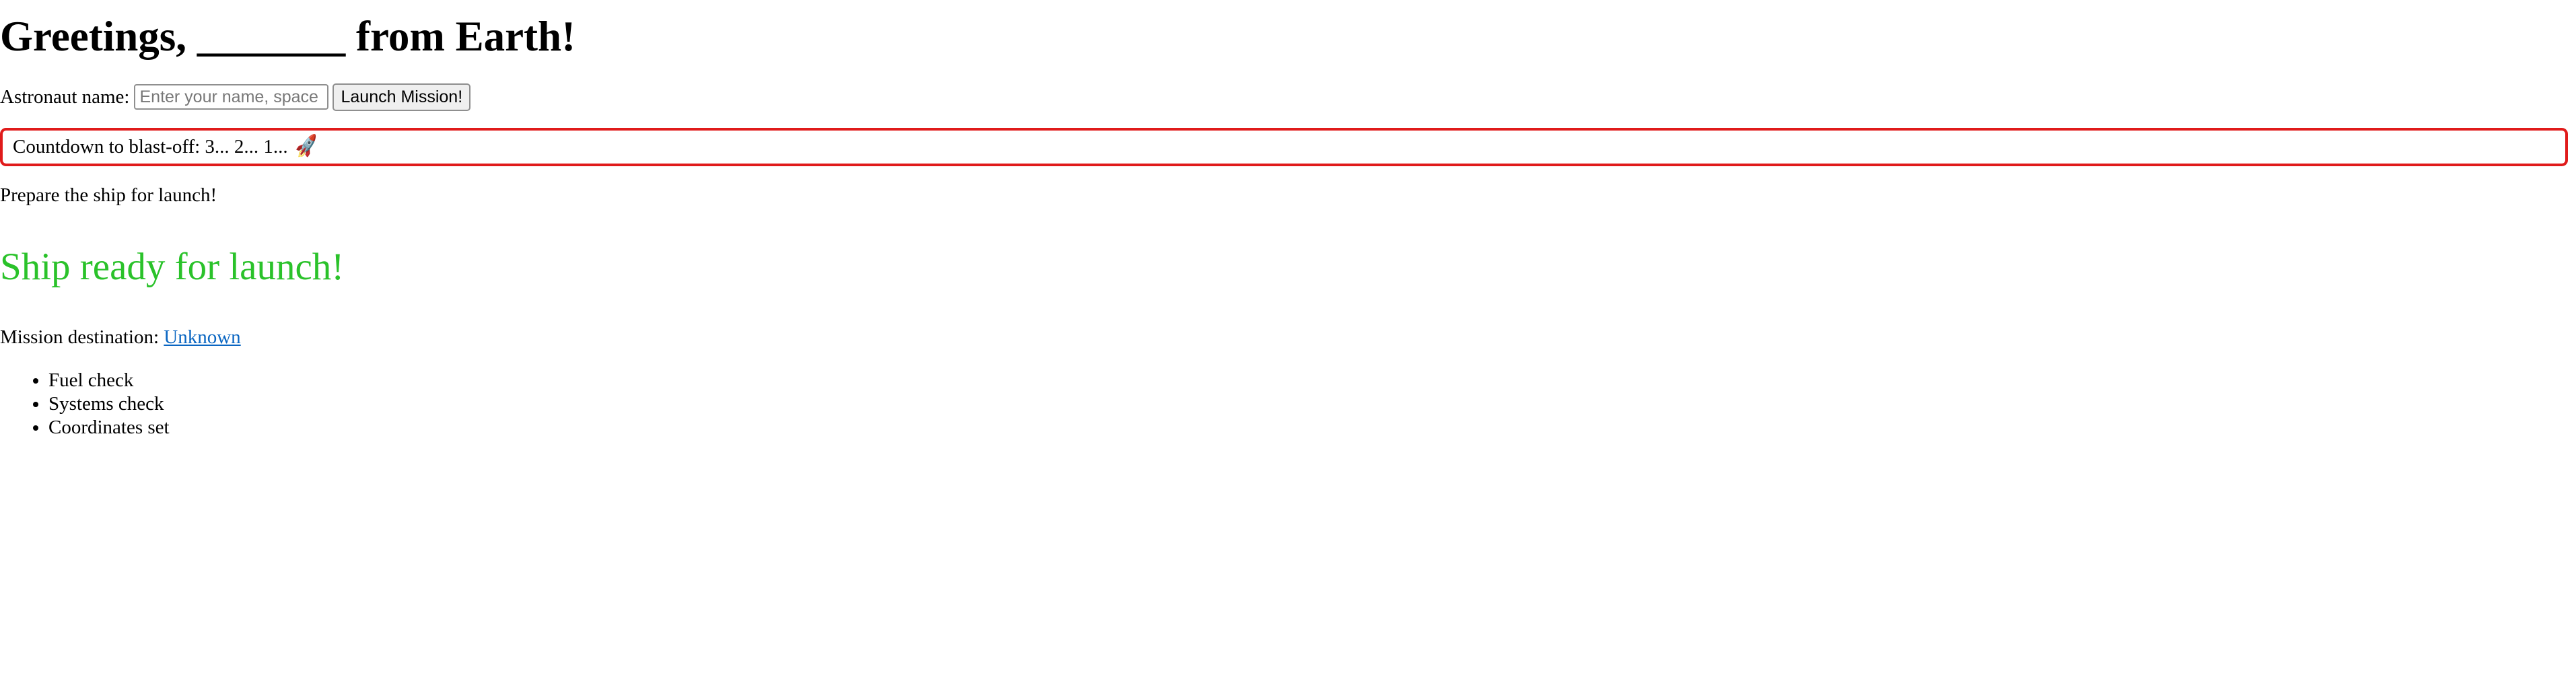 This screenshot has height=677, width=2576. What do you see at coordinates (172, 267) in the screenshot?
I see `status-message: Ship ready for launch!` at bounding box center [172, 267].